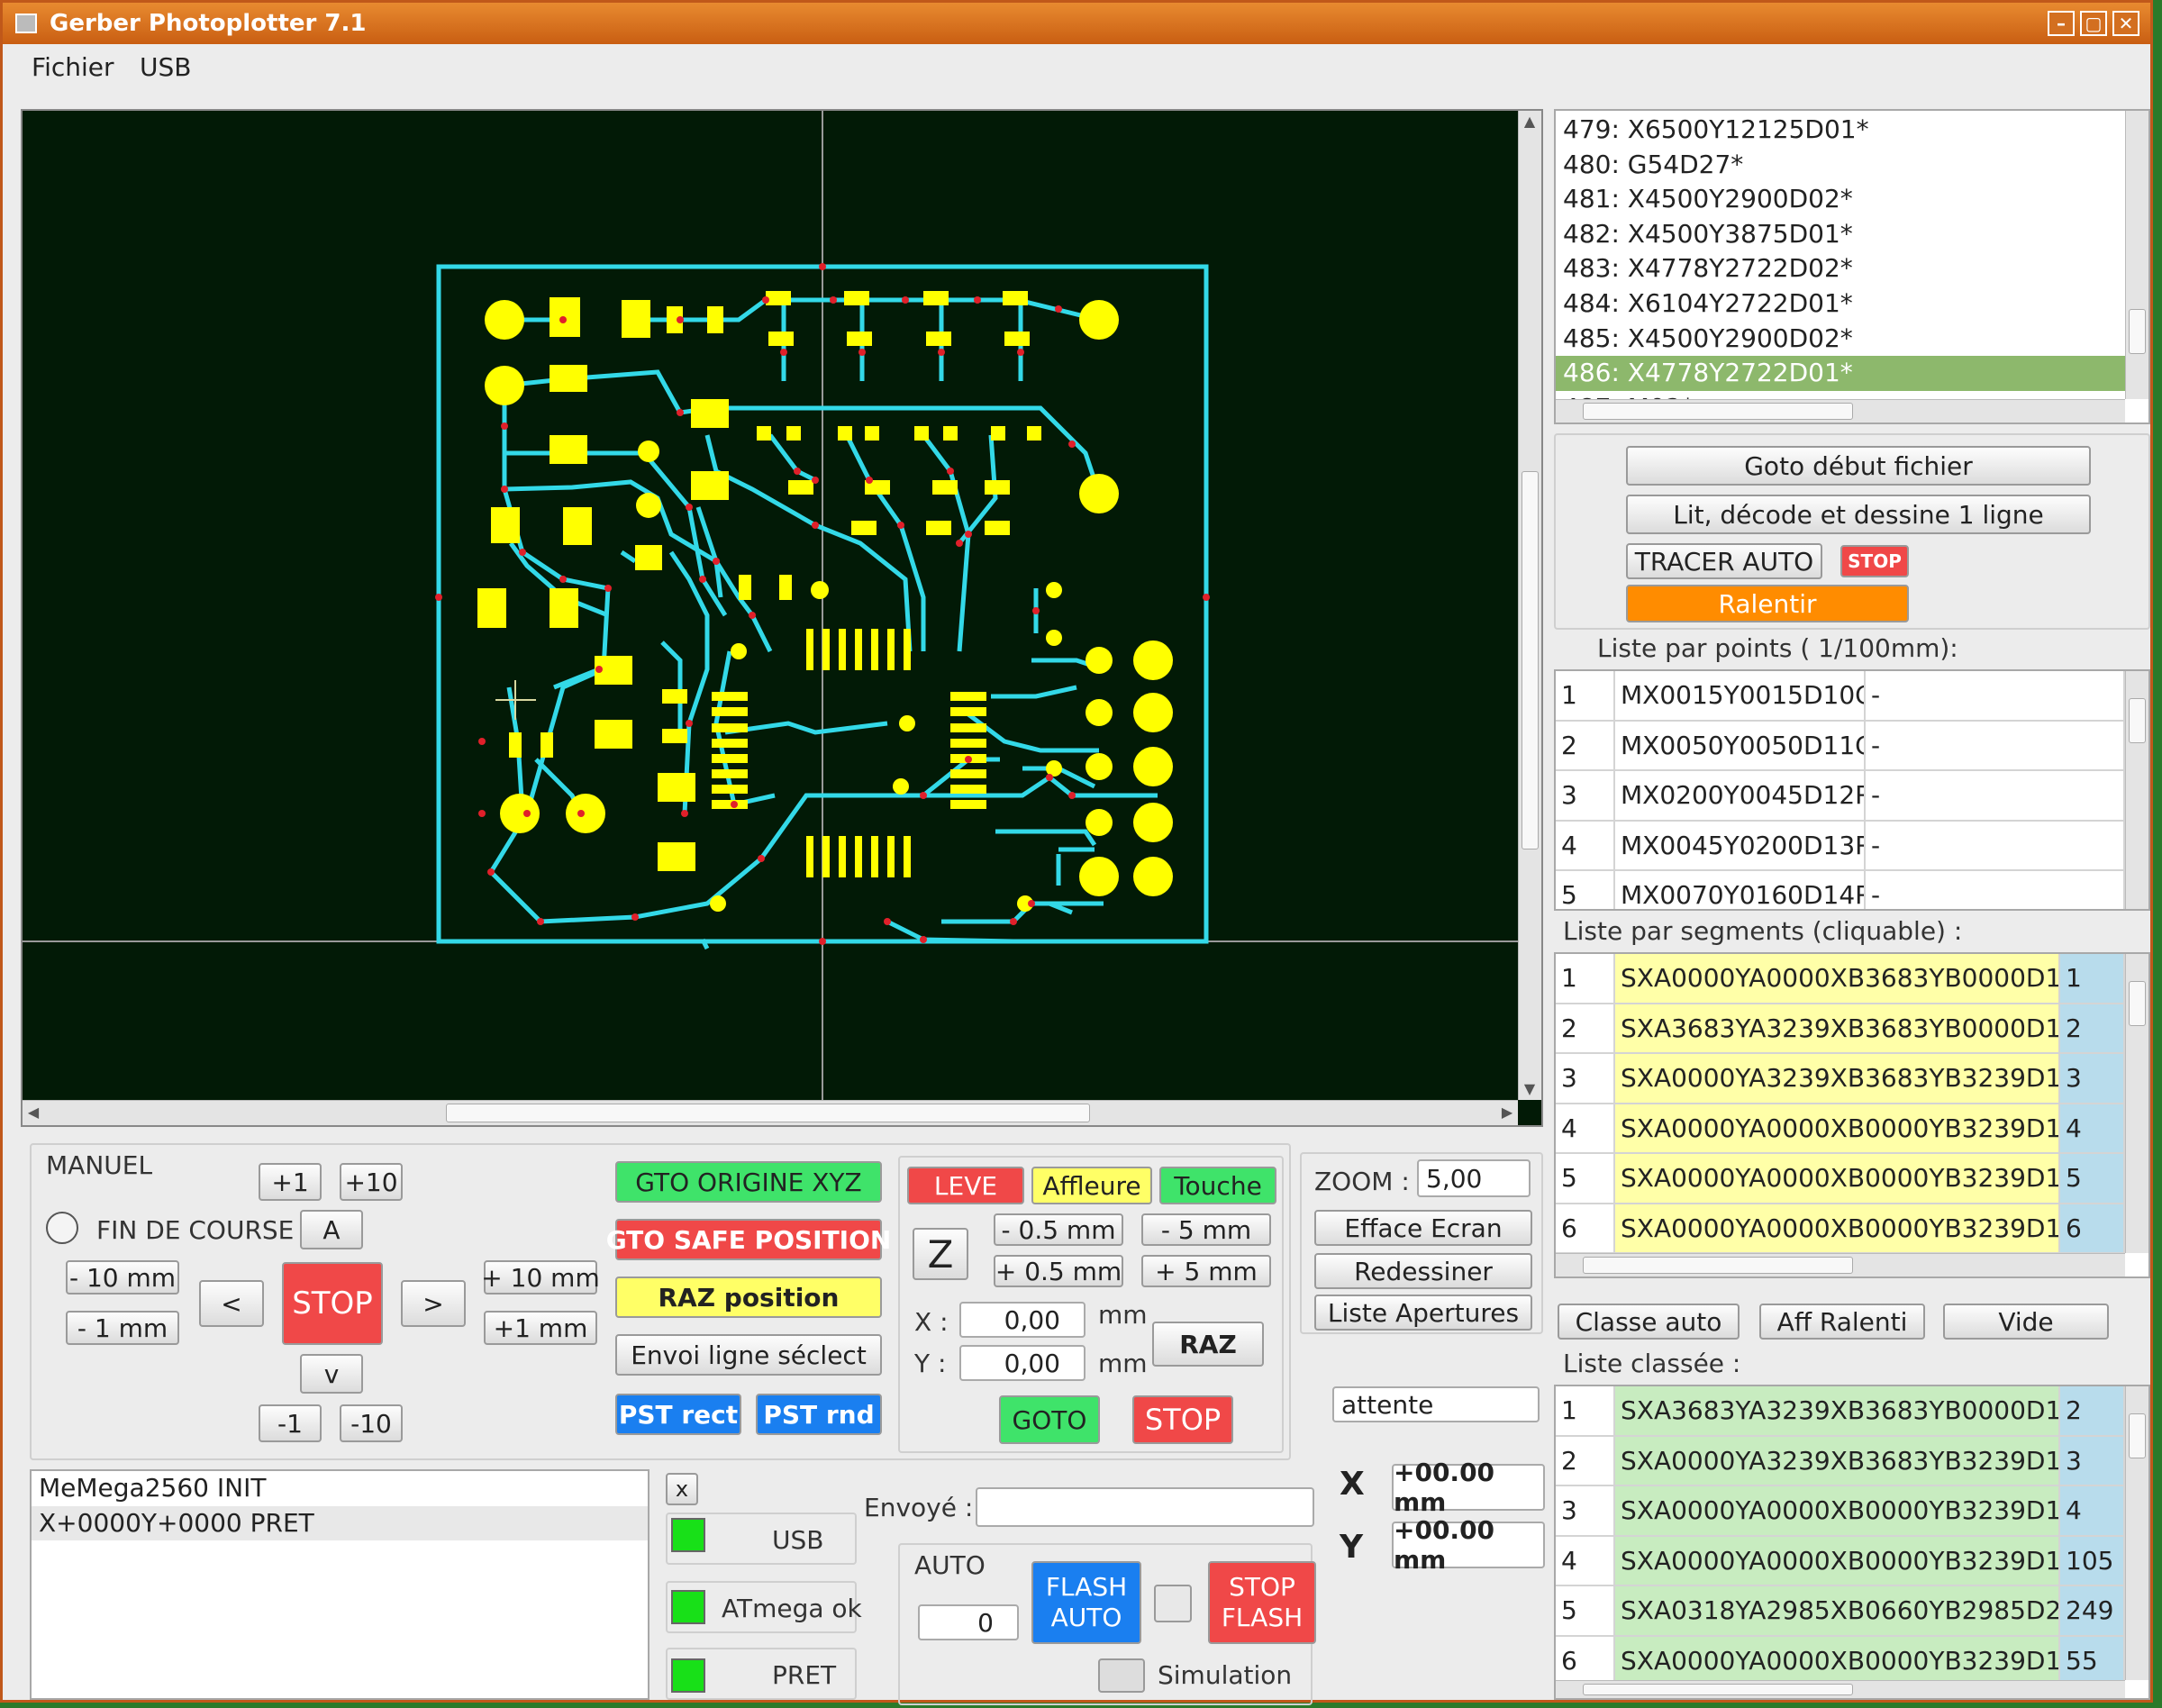 This screenshot has width=2162, height=1708. I want to click on table-row: 1 SXA0000YA0000XB3683YB0000D11 1, so click(1840, 979).